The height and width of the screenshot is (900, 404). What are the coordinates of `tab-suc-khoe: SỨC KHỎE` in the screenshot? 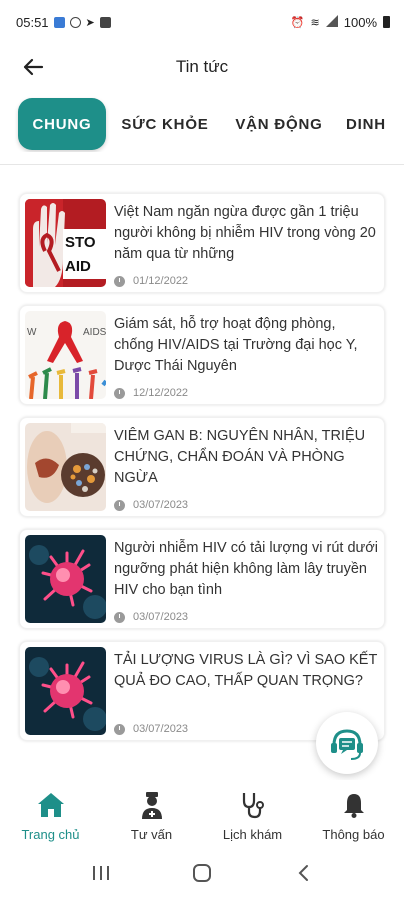 It's located at (165, 124).